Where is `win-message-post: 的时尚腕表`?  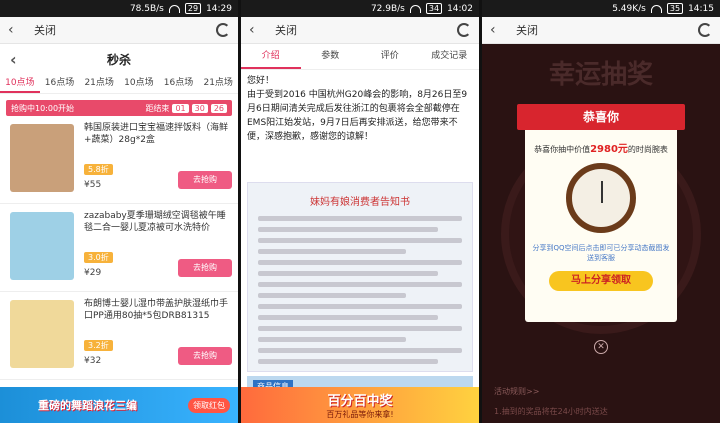
win-message-post: 的时尚腕表 is located at coordinates (647, 149).